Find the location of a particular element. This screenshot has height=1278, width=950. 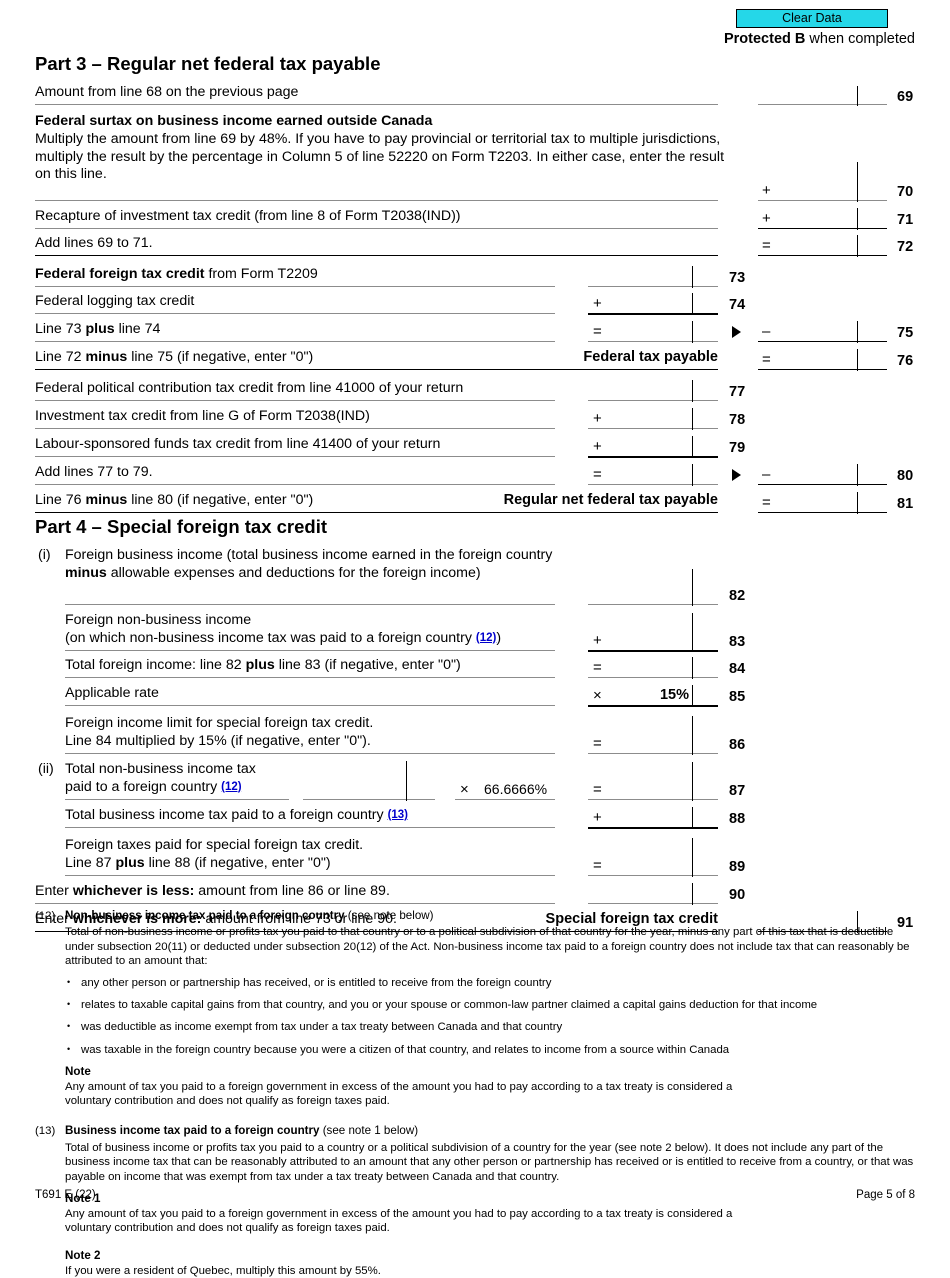

cents-divider-87-amount is located at coordinates (406, 781).